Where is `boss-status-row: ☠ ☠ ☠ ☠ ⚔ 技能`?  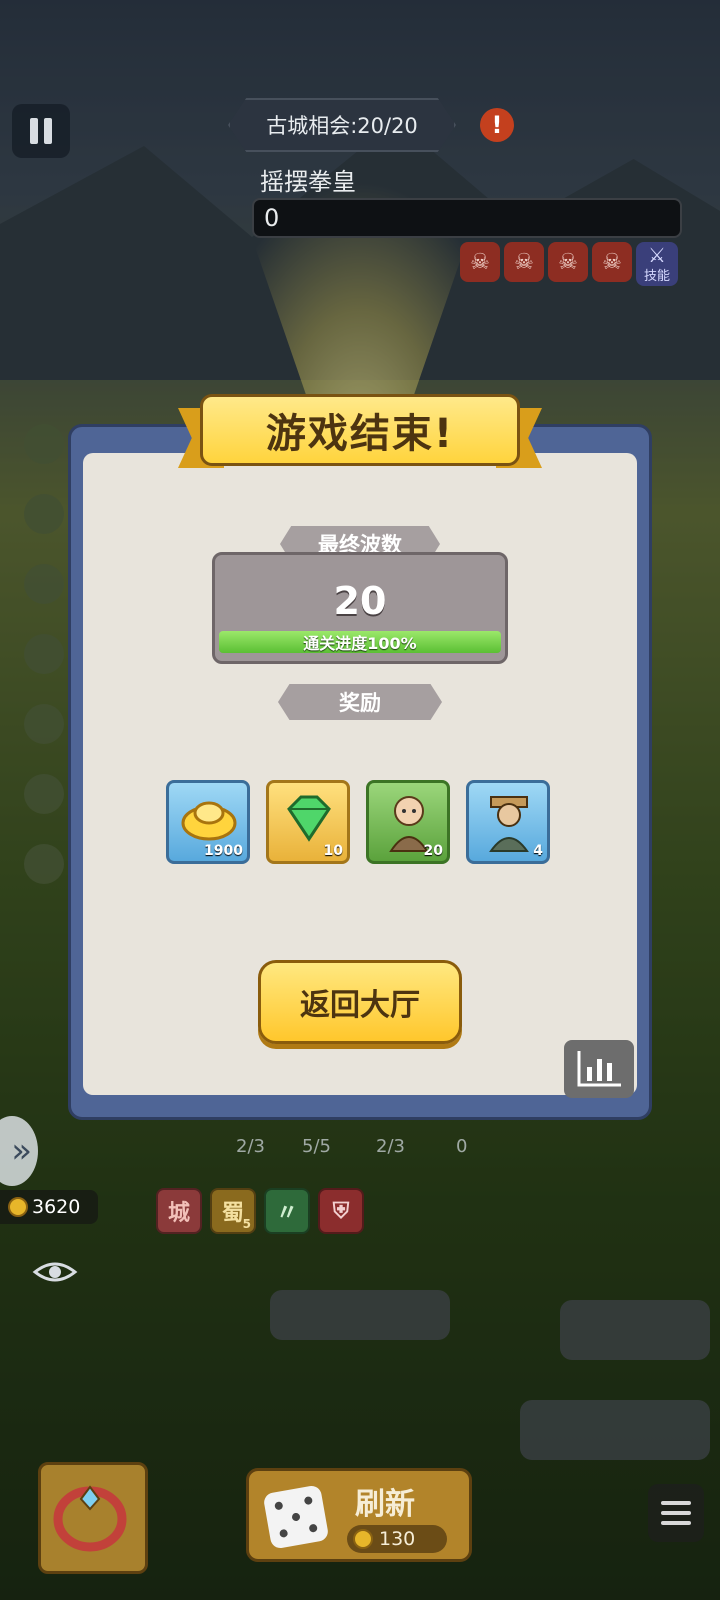 boss-status-row: ☠ ☠ ☠ ☠ ⚔ 技能 is located at coordinates (569, 264).